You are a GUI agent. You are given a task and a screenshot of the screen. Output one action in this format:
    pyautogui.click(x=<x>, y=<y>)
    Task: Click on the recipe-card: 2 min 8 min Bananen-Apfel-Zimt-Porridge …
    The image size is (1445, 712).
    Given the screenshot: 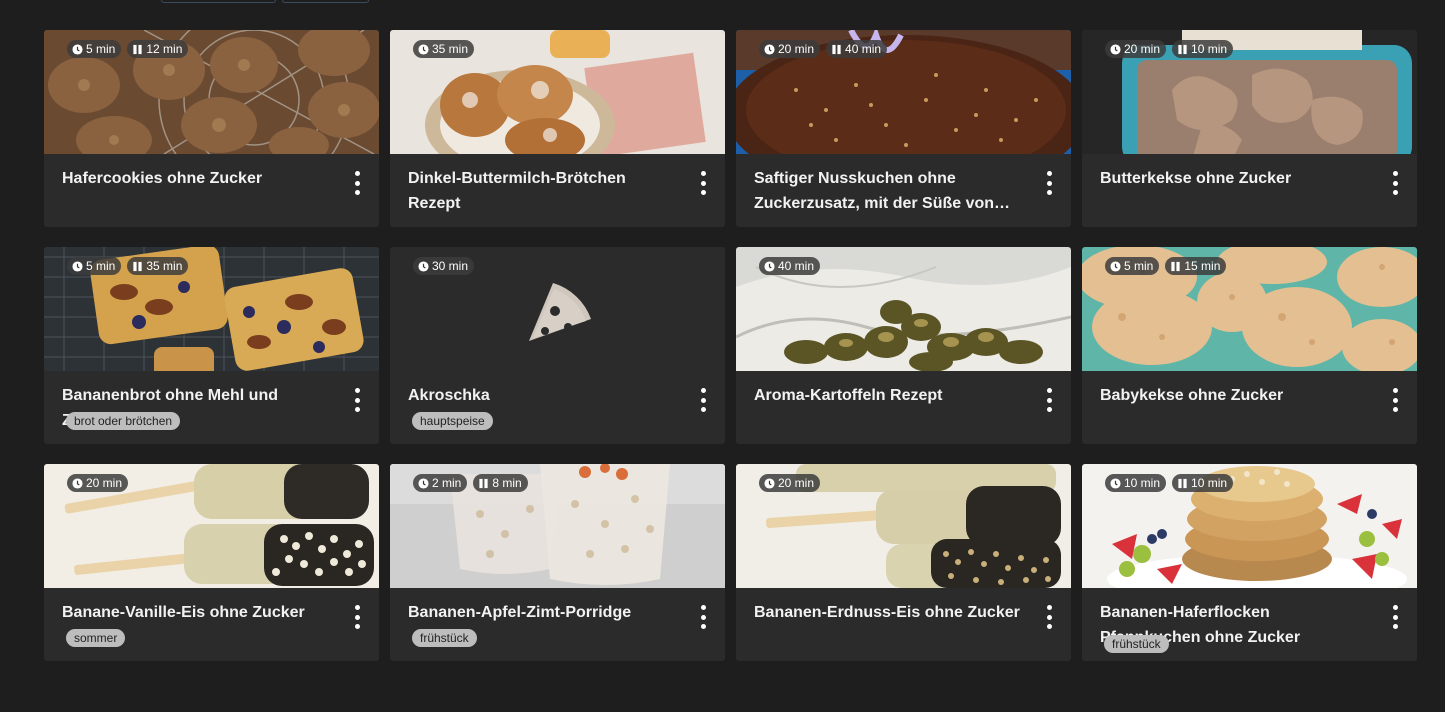 What is the action you would take?
    pyautogui.click(x=557, y=562)
    